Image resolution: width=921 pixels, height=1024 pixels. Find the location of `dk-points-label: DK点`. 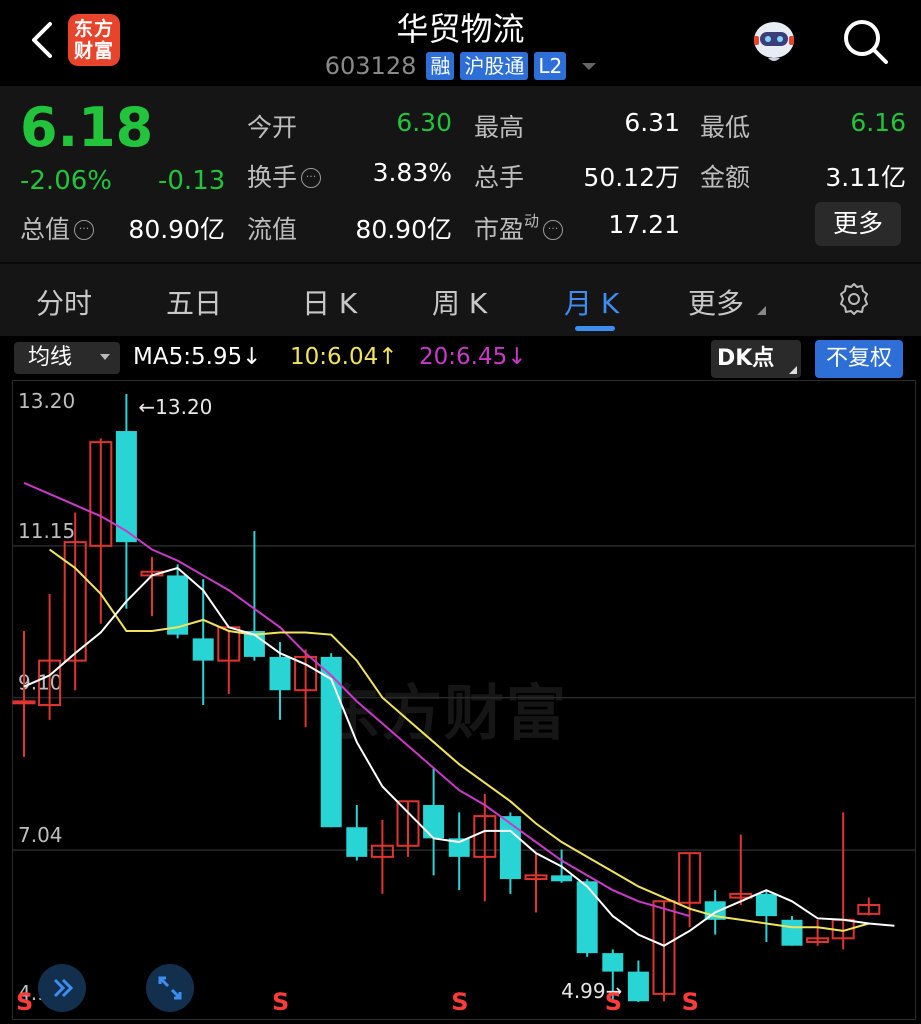

dk-points-label: DK点 is located at coordinates (746, 358).